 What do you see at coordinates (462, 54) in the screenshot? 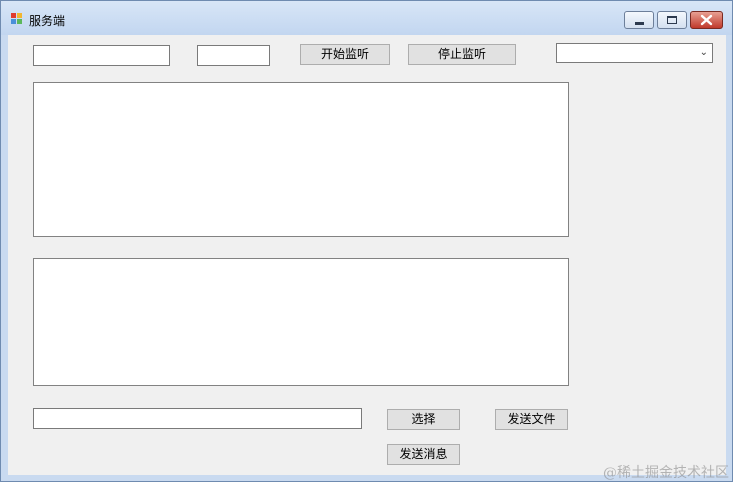
I see `stop-listen-button: 停止监听` at bounding box center [462, 54].